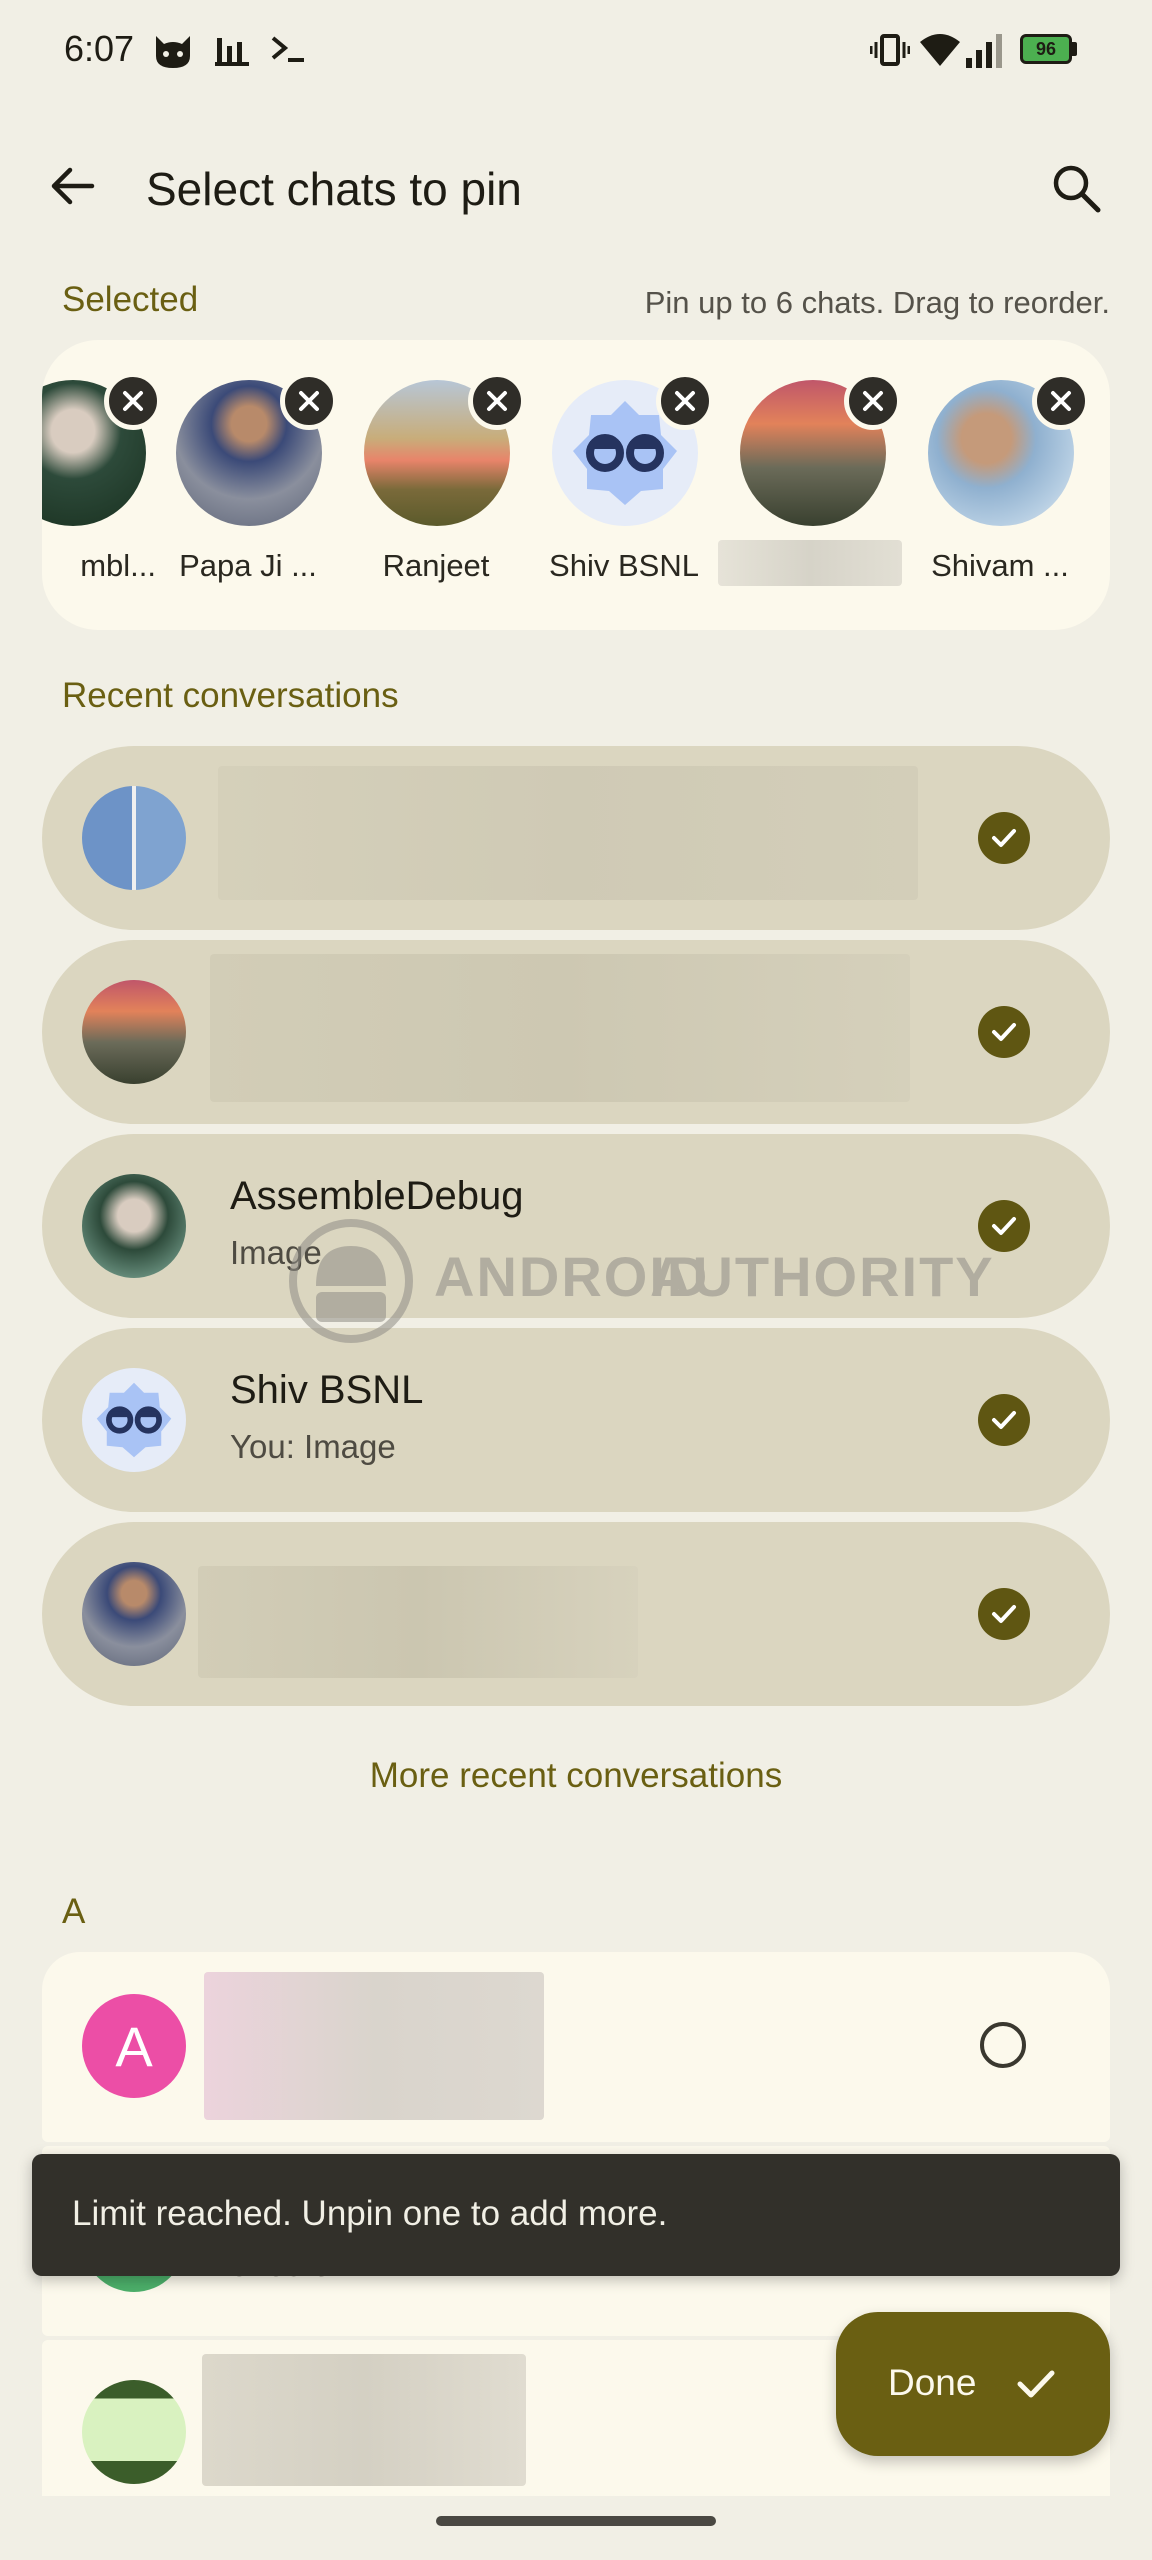 The width and height of the screenshot is (1152, 2560). What do you see at coordinates (932, 2382) in the screenshot?
I see `done-button-label: Done` at bounding box center [932, 2382].